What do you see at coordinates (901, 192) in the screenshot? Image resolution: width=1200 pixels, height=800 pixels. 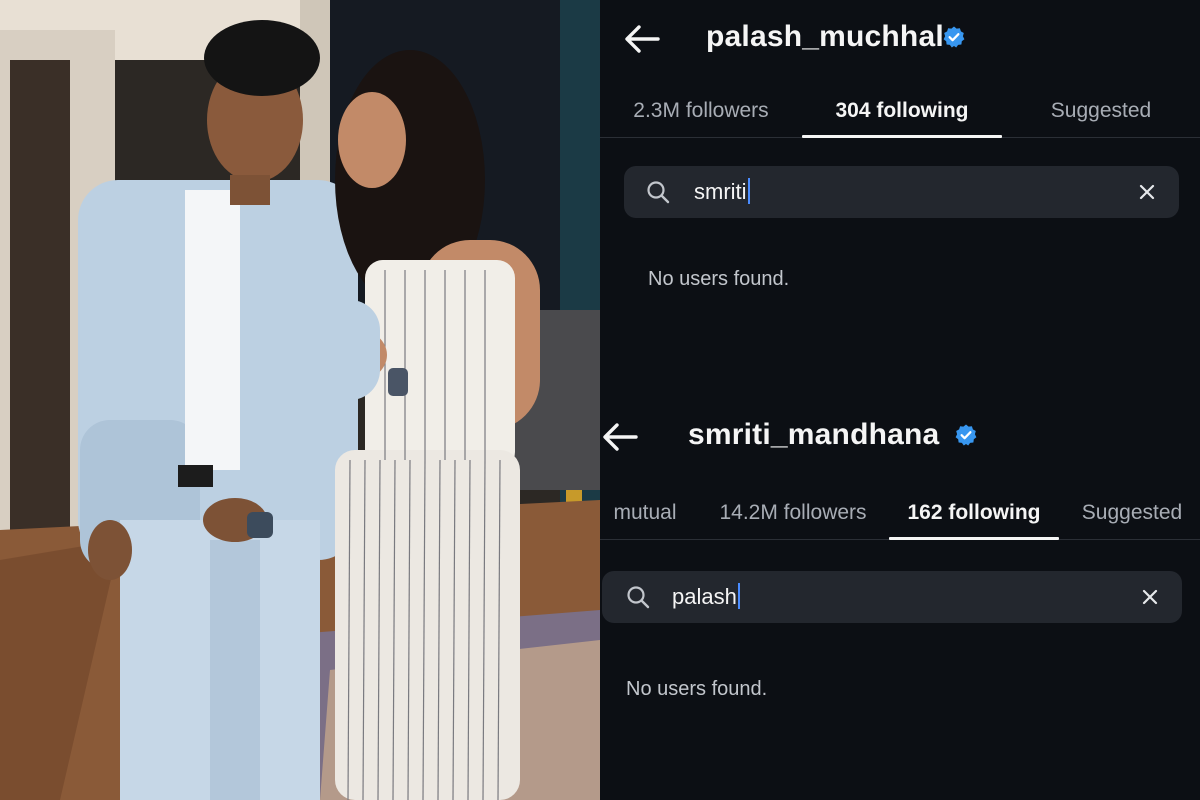 I see `search-field: smriti` at bounding box center [901, 192].